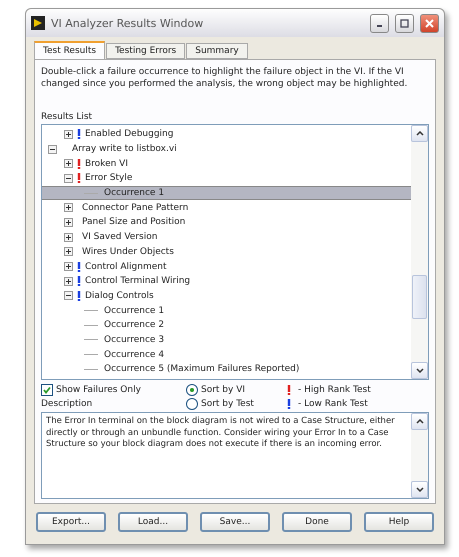 The width and height of the screenshot is (459, 557). What do you see at coordinates (134, 339) in the screenshot?
I see `tree-item-label: Occurrence 3` at bounding box center [134, 339].